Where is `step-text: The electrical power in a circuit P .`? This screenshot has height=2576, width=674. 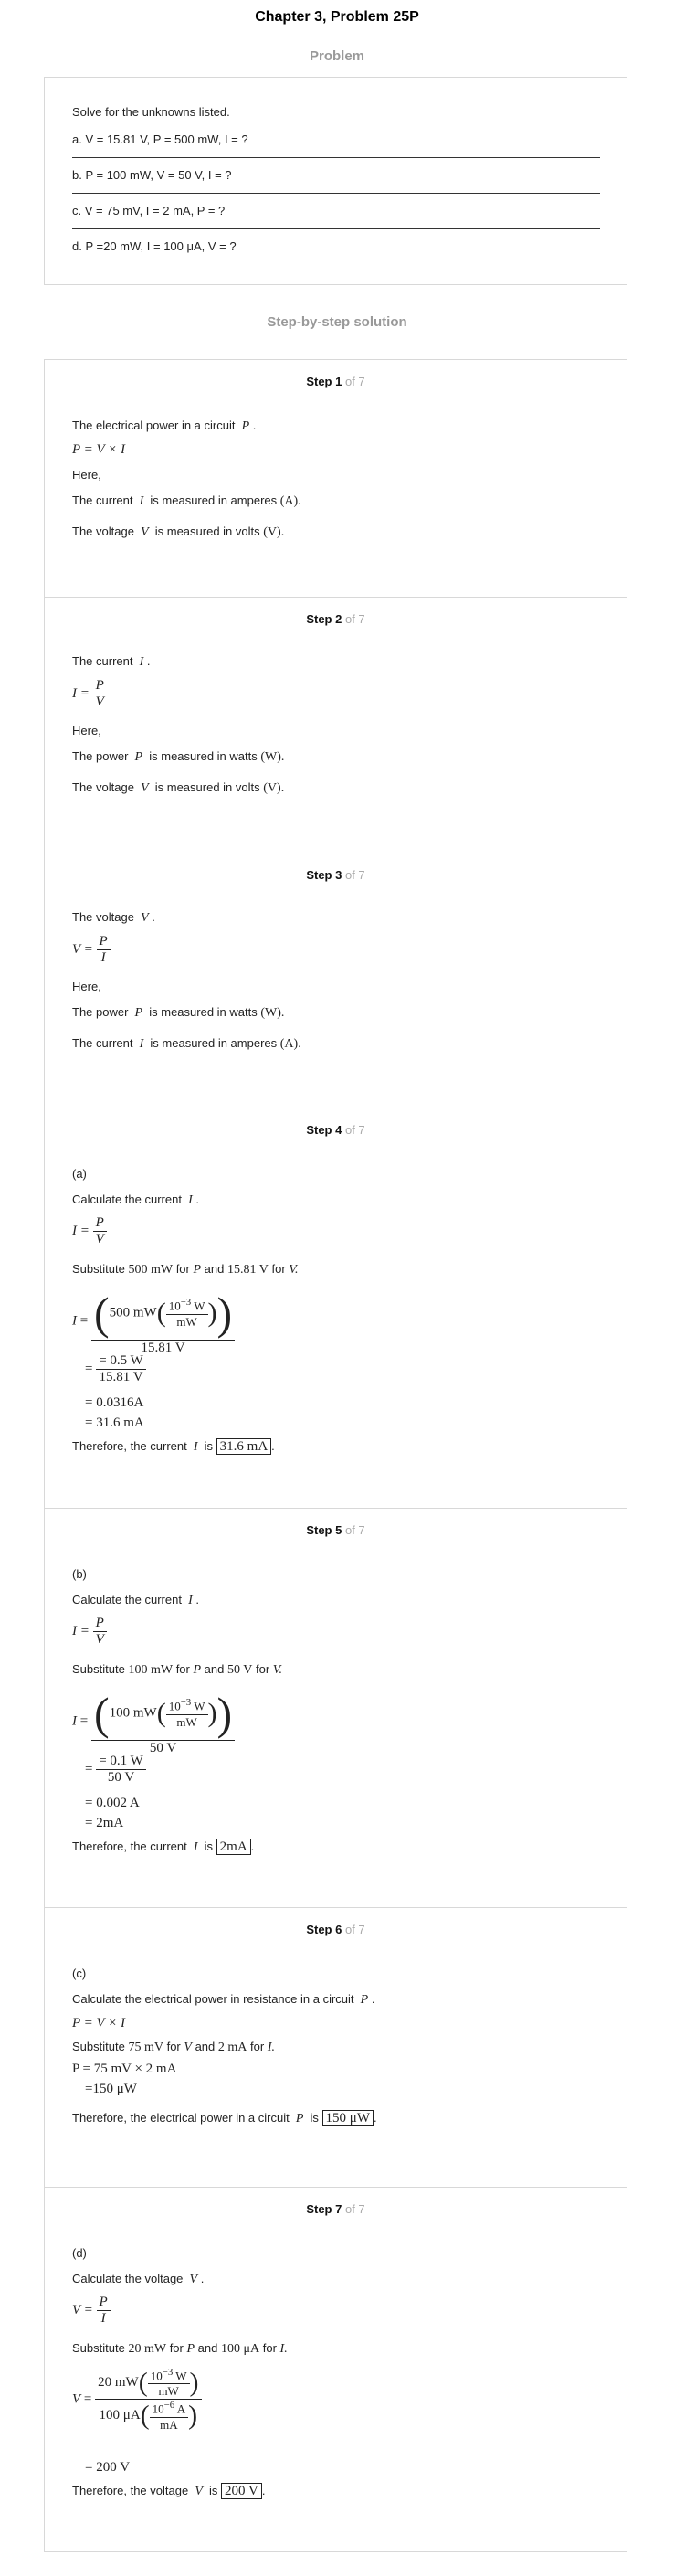 step-text: The electrical power in a circuit P . is located at coordinates (164, 426).